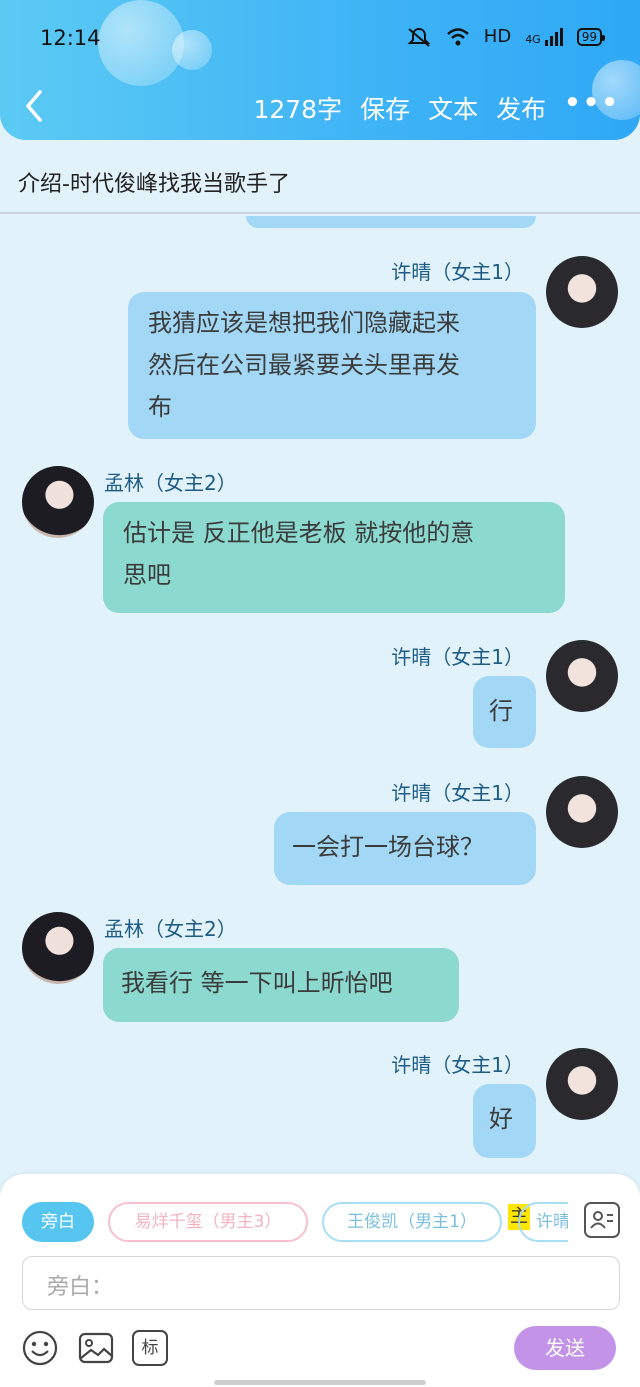 The height and width of the screenshot is (1387, 640). What do you see at coordinates (501, 1119) in the screenshot?
I see `message-line: 好` at bounding box center [501, 1119].